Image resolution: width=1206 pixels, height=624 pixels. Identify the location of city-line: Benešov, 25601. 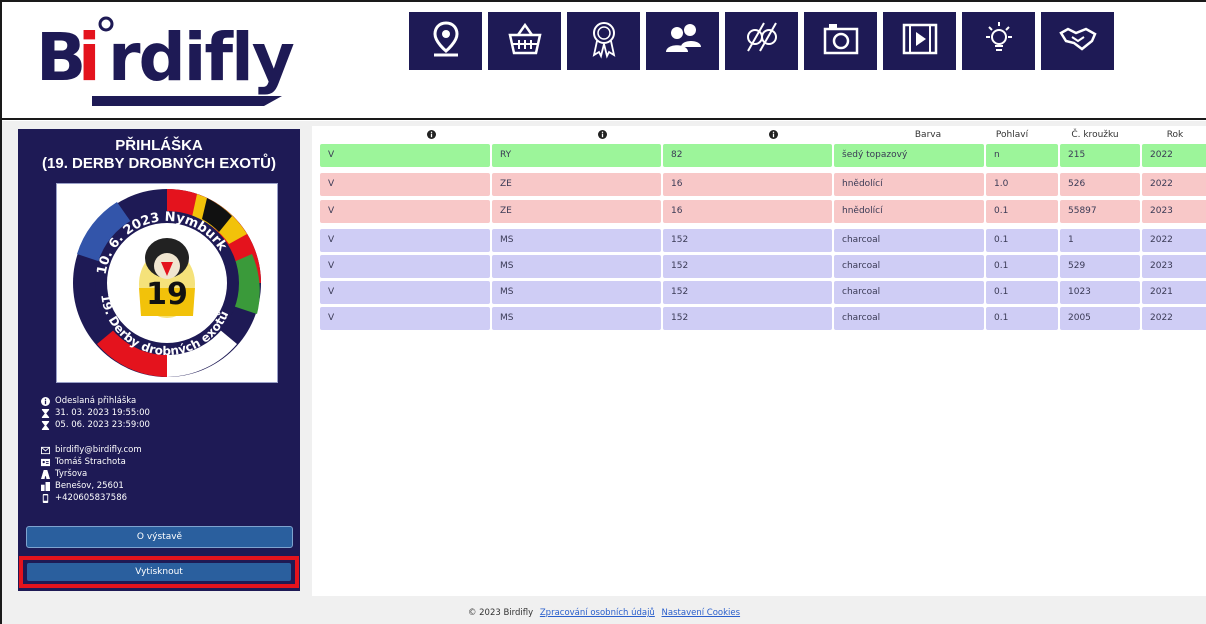
(82, 486).